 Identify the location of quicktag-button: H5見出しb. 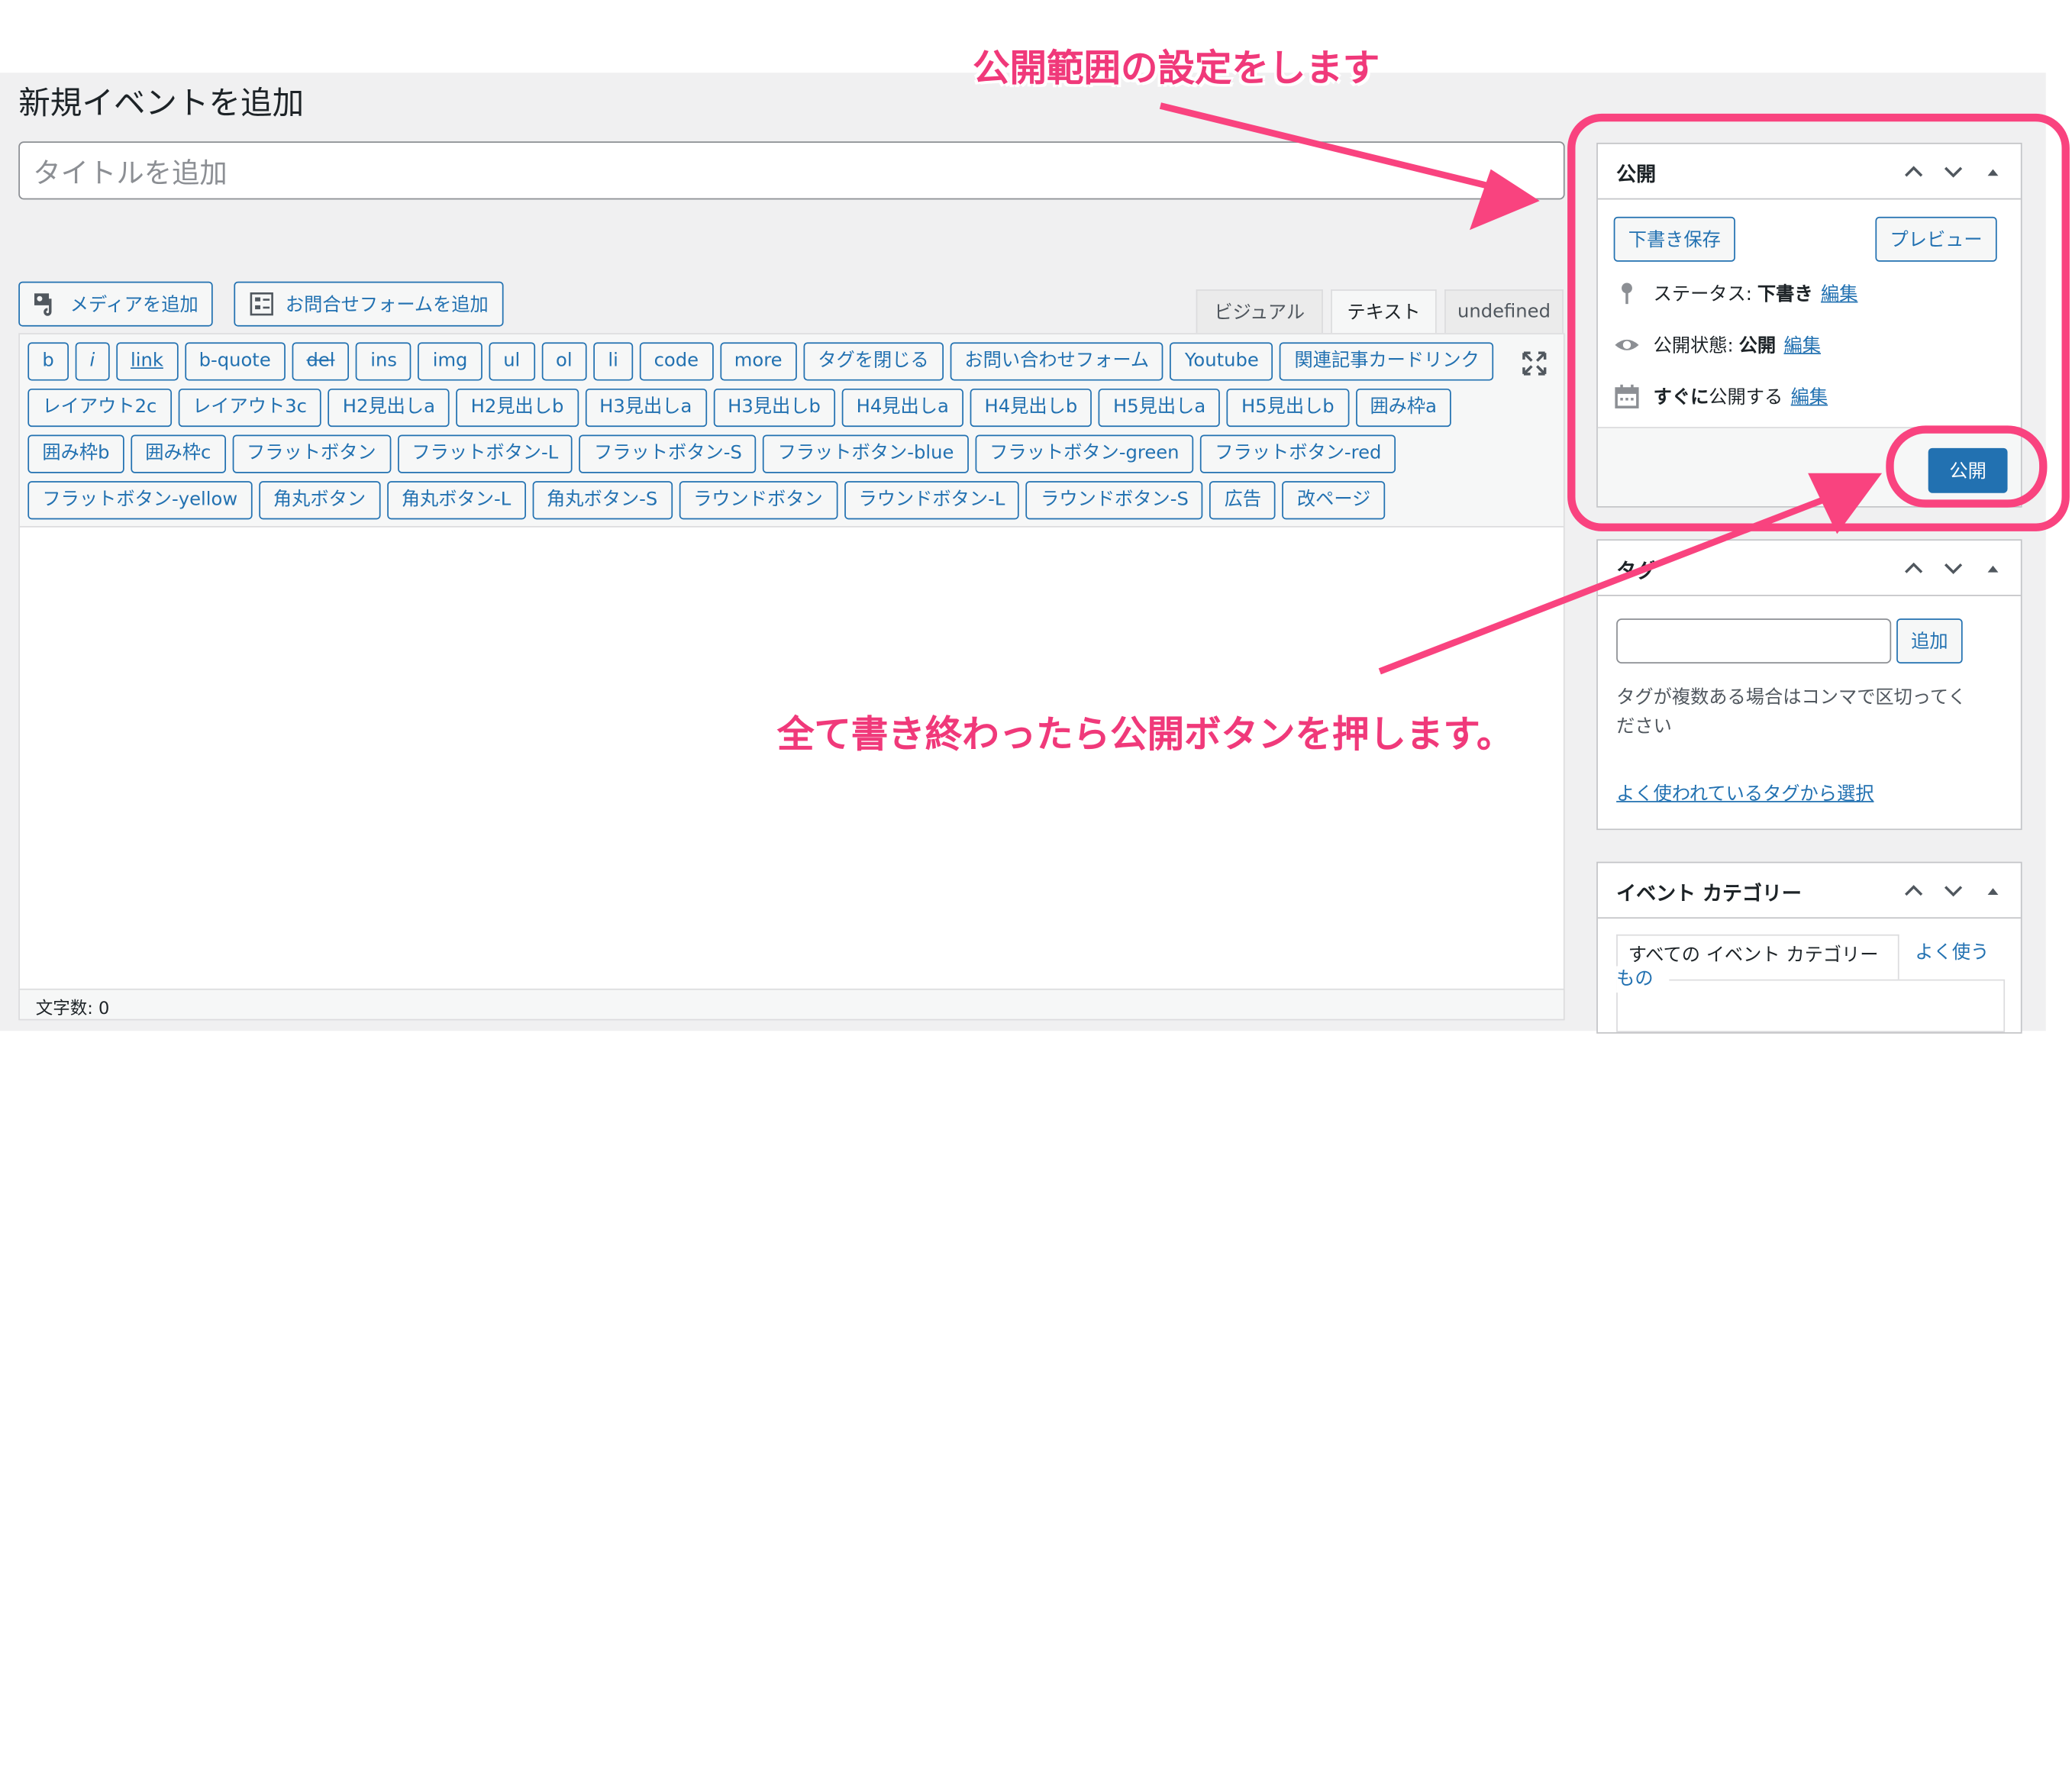
(1287, 408).